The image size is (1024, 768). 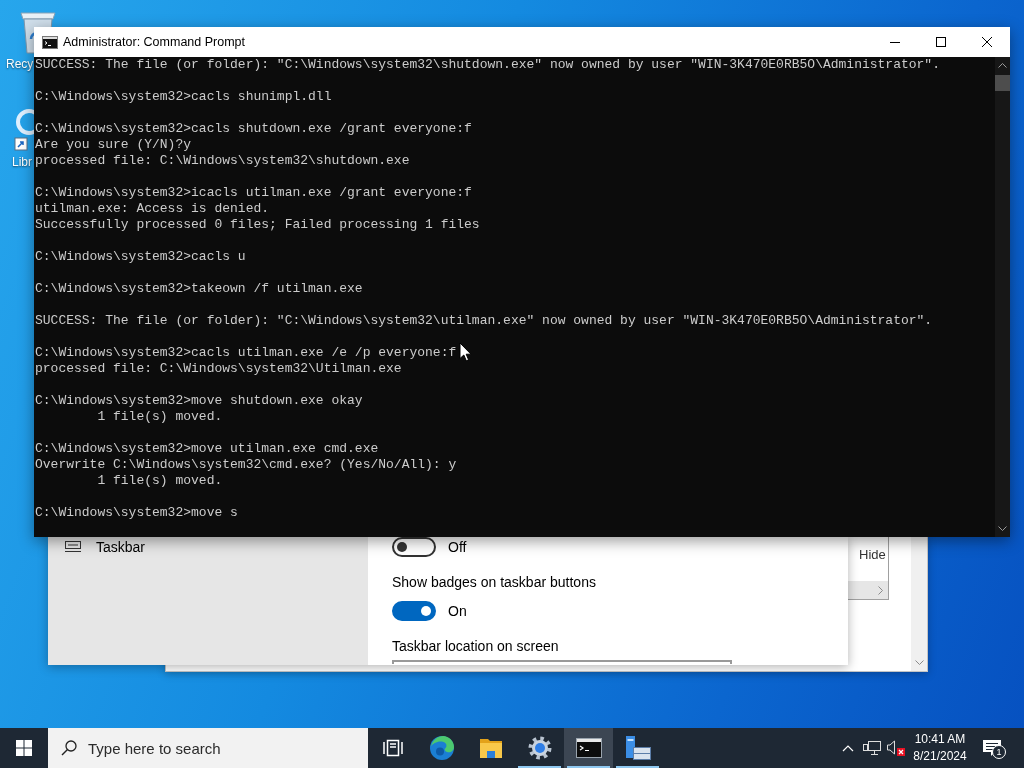 I want to click on clock-date: 8/21/2024, so click(x=940, y=756).